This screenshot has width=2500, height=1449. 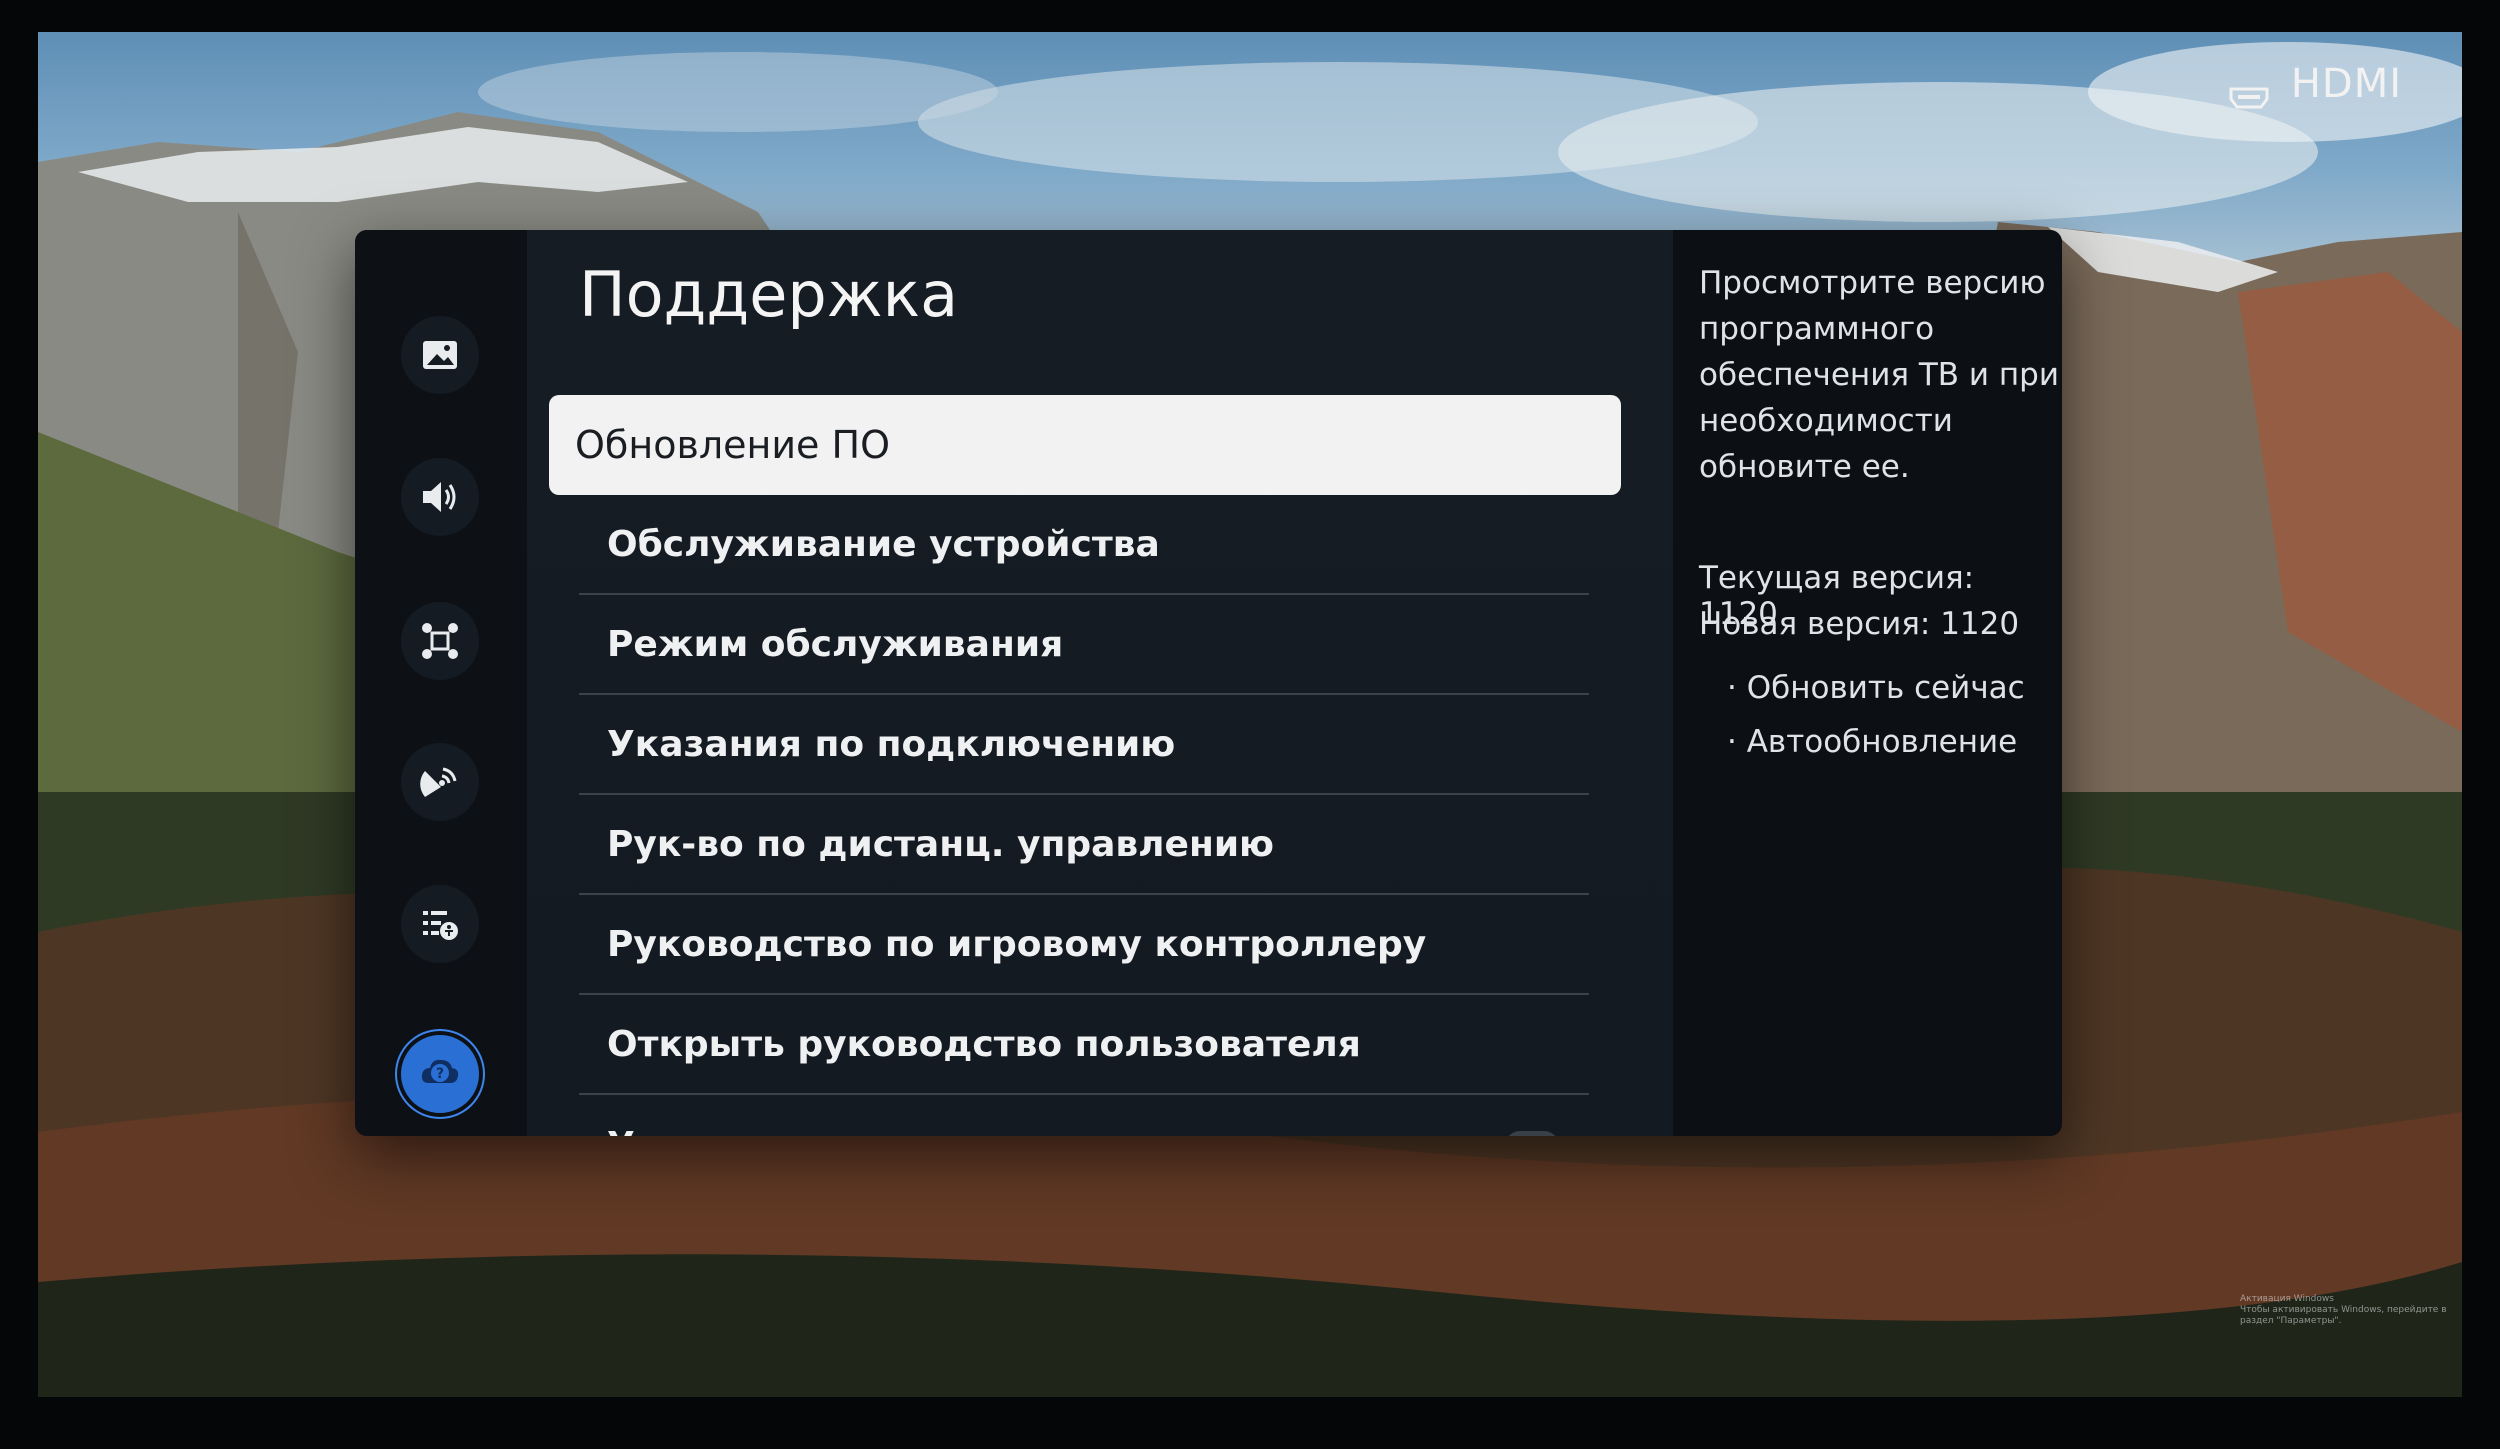 I want to click on sidebar-item-picture, so click(x=440, y=355).